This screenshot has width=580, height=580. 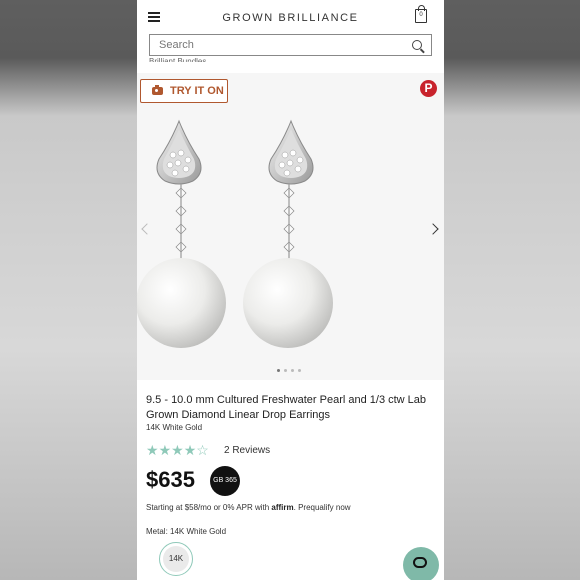 I want to click on chat-icon, so click(x=420, y=562).